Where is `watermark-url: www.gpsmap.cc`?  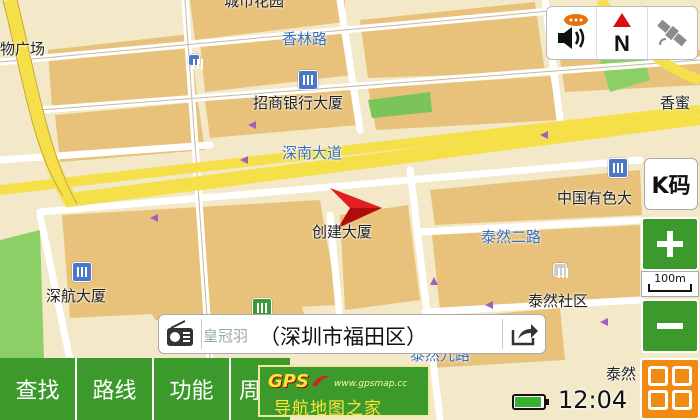 watermark-url: www.gpsmap.cc is located at coordinates (371, 384).